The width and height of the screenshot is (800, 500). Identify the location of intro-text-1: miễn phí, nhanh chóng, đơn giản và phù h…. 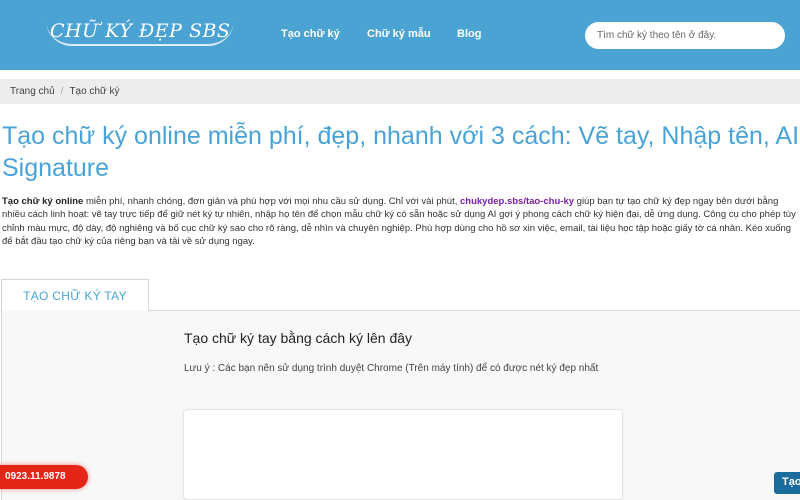
(271, 201).